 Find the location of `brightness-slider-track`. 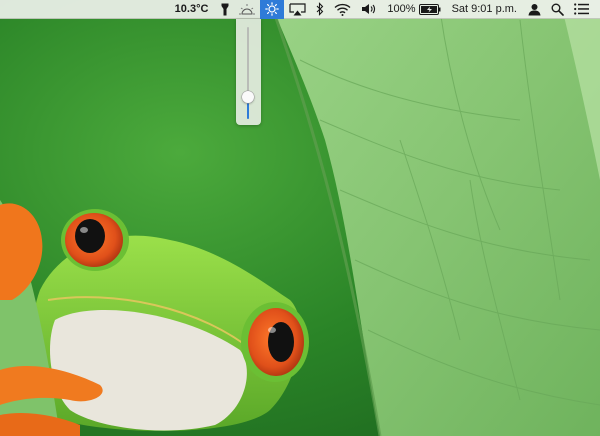

brightness-slider-track is located at coordinates (248, 73).